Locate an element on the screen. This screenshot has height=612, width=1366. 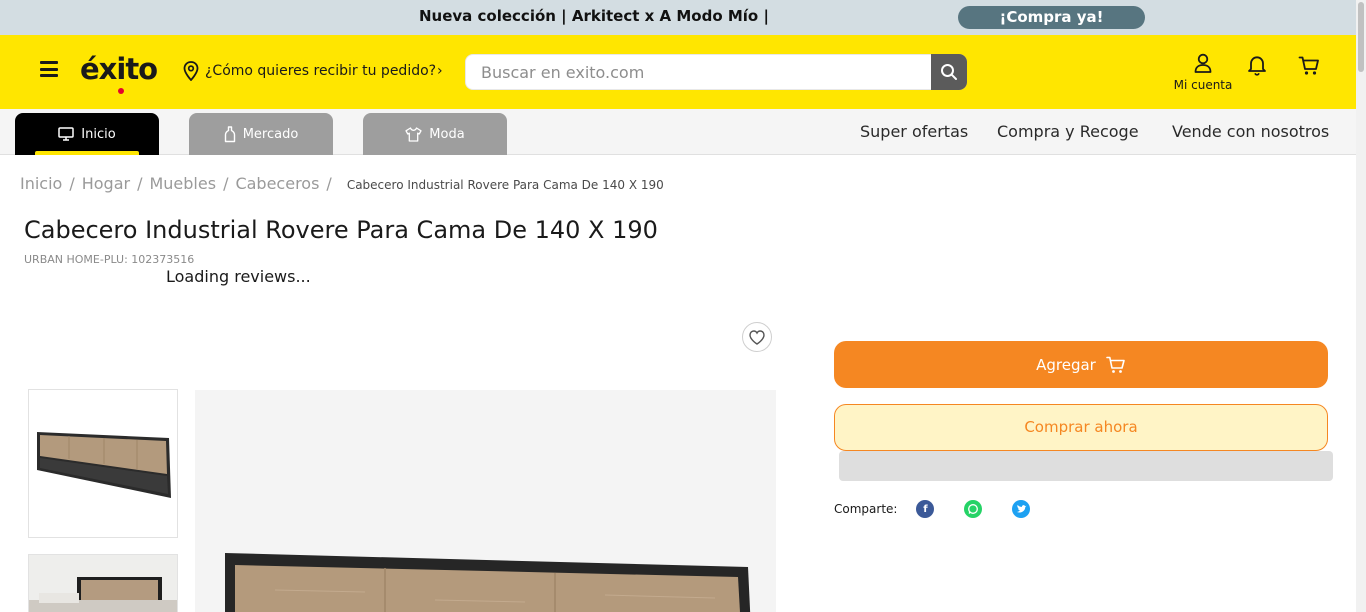
whatsapp-icon is located at coordinates (973, 509).